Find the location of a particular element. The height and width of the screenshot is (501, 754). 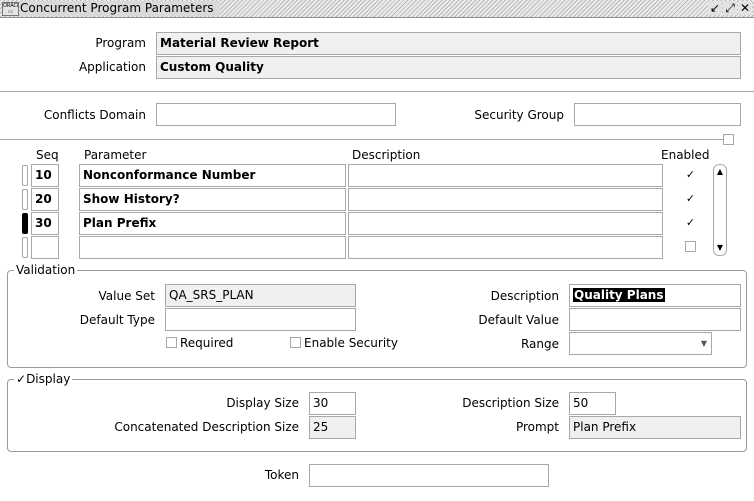

required-checkbox is located at coordinates (171, 342).